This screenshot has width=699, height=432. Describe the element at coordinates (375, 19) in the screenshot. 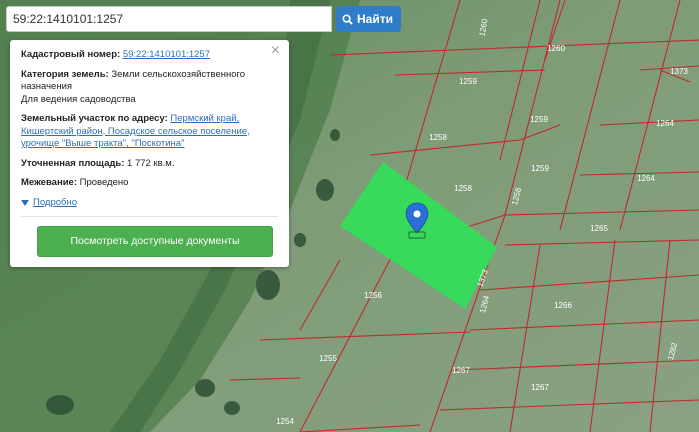

I see `search-button-label: Найти` at that location.